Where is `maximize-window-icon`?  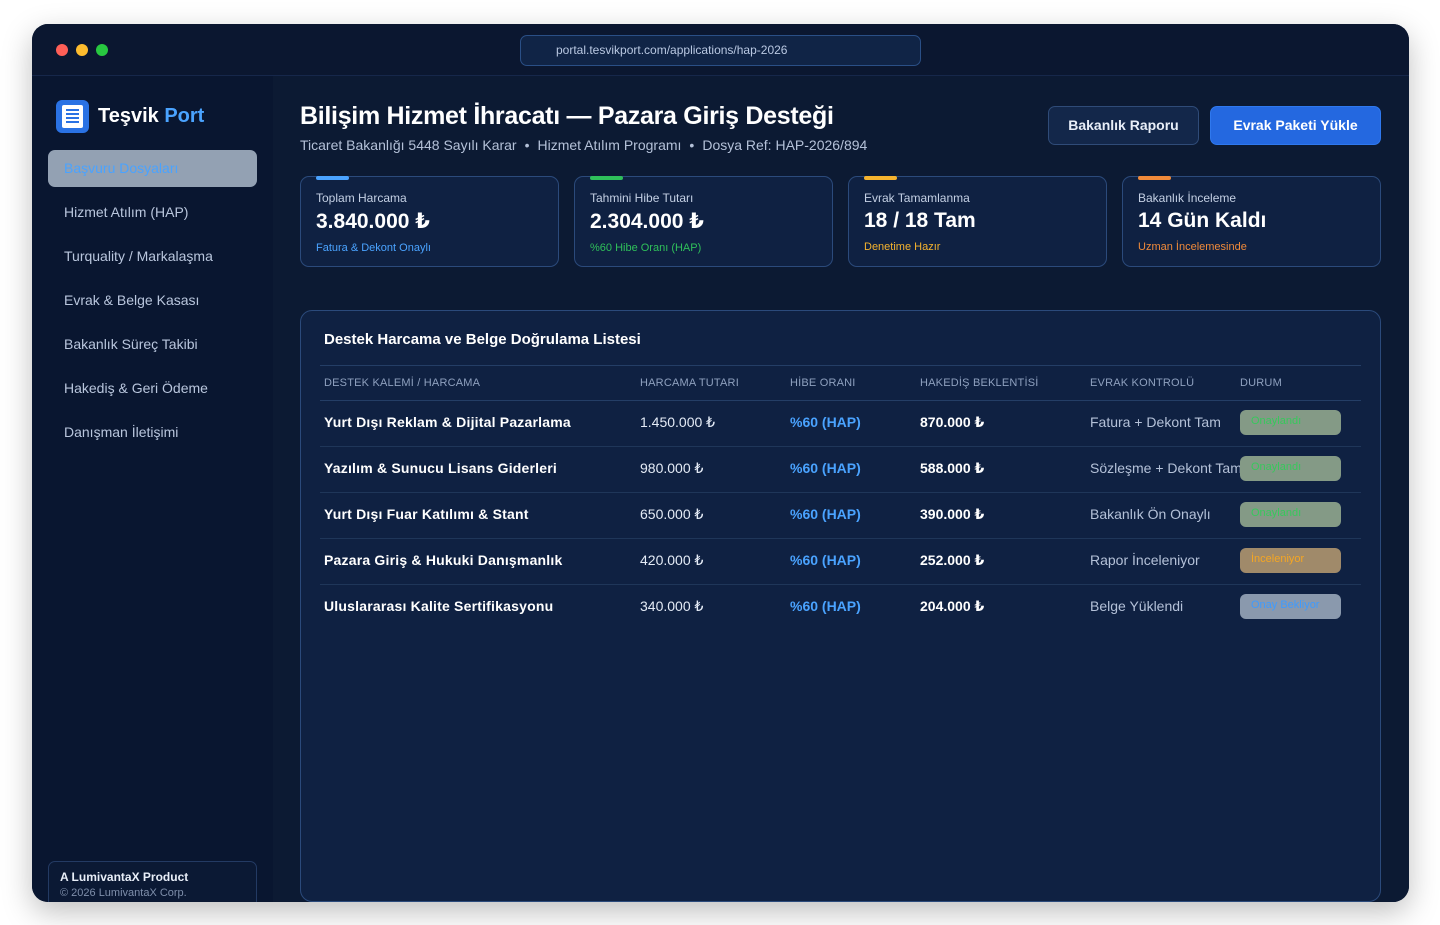 maximize-window-icon is located at coordinates (102, 50).